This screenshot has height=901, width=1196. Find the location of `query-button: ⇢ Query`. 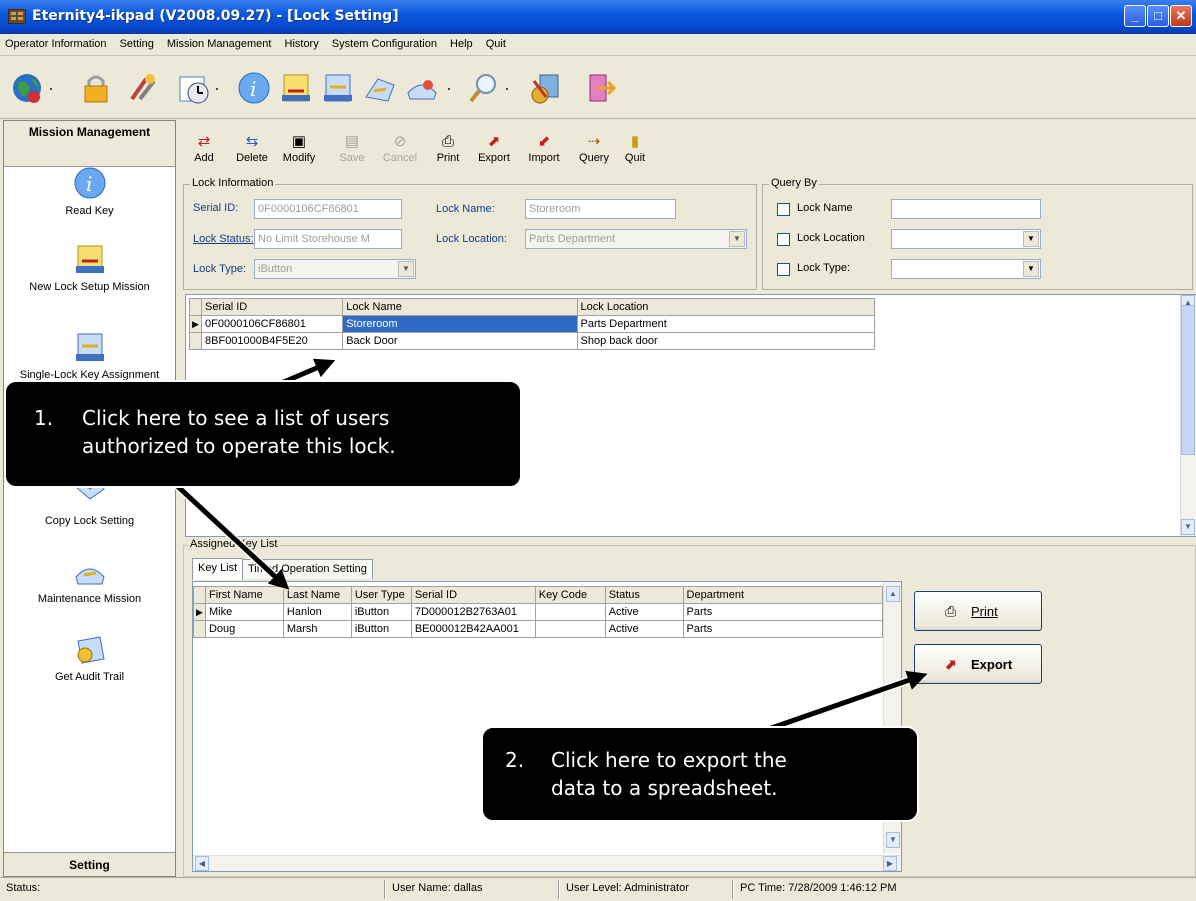

query-button: ⇢ Query is located at coordinates (594, 148).